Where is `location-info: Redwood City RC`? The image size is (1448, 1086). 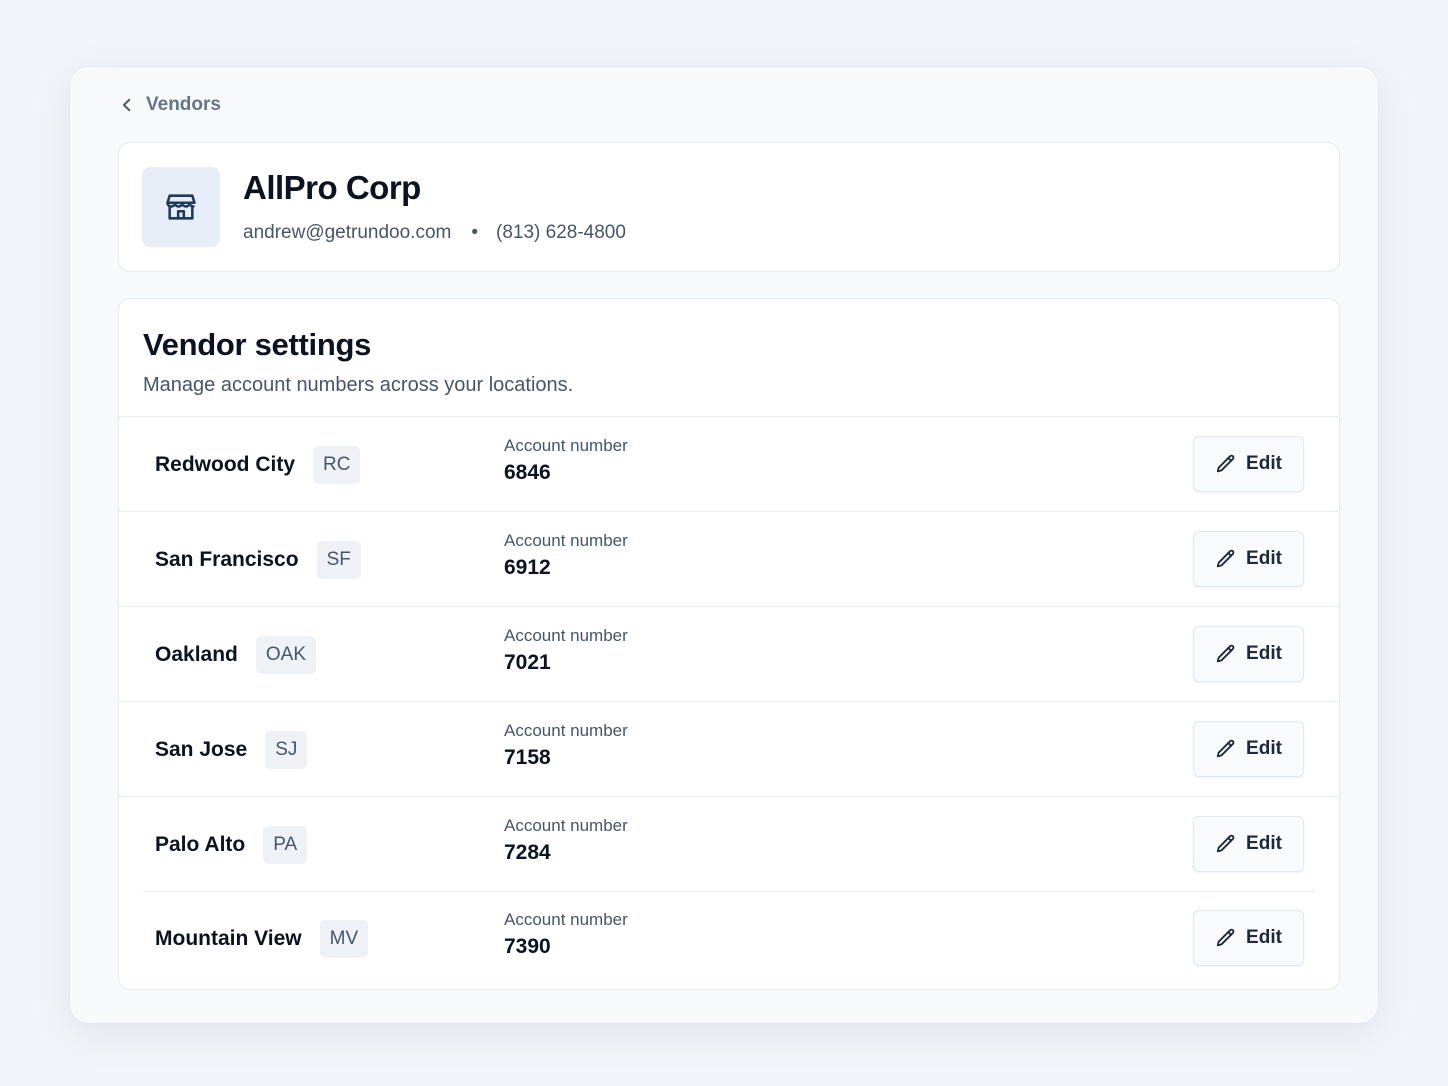 location-info: Redwood City RC is located at coordinates (258, 464).